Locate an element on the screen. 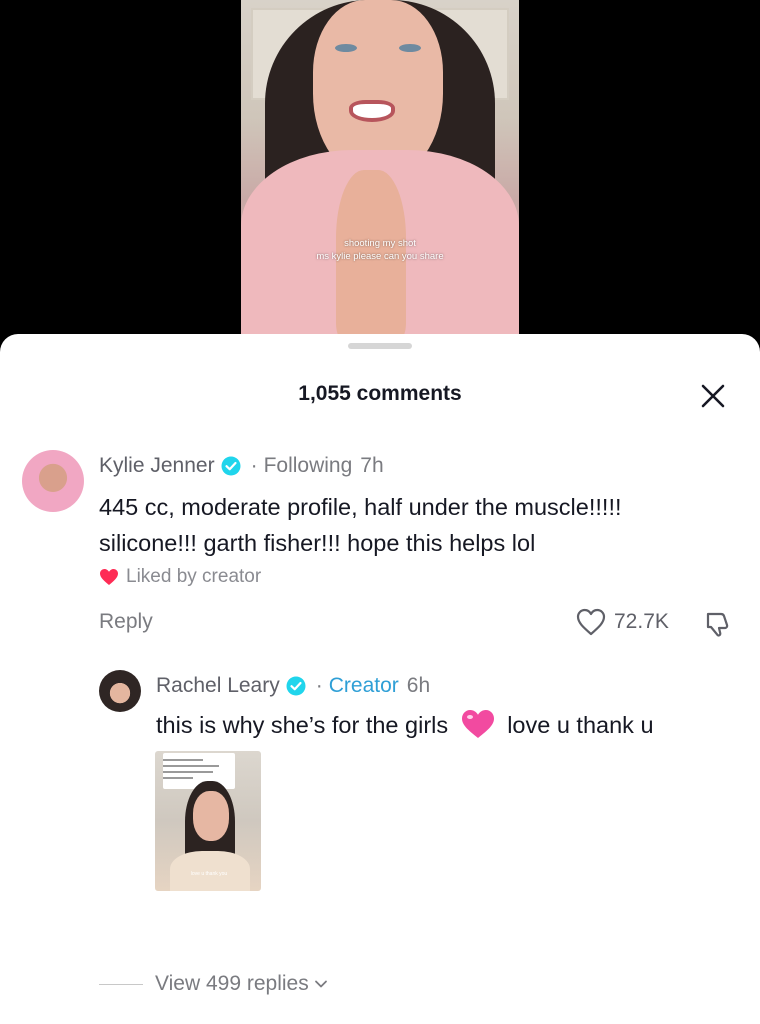 Image resolution: width=760 pixels, height=1024 pixels. comment-time: 7h is located at coordinates (372, 465).